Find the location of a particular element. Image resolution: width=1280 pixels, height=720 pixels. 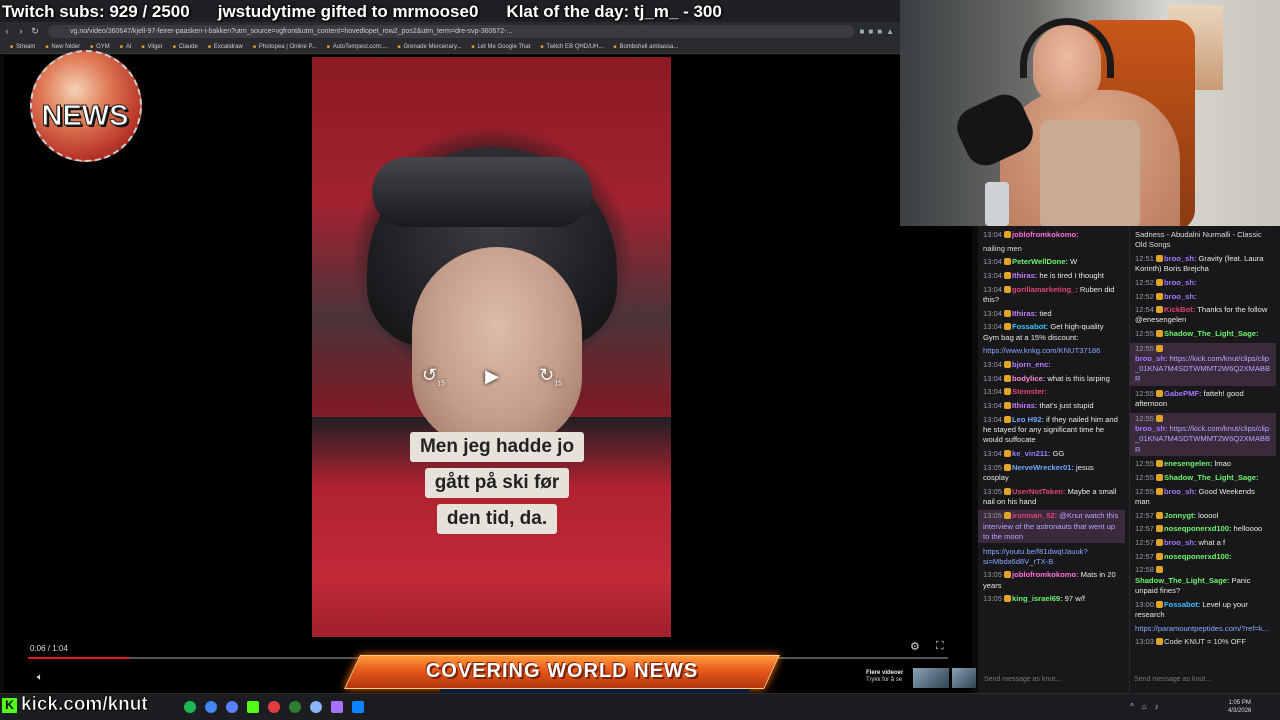

chat-username: ironman_52: is located at coordinates (1034, 515).